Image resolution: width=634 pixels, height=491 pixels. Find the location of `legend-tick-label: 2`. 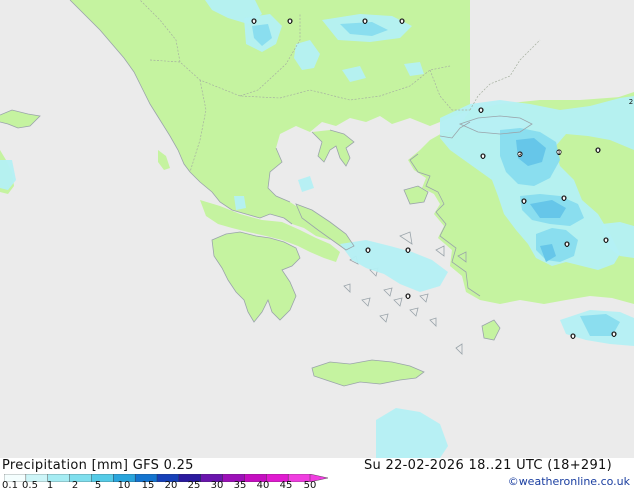

legend-tick-label: 2 is located at coordinates (75, 485).